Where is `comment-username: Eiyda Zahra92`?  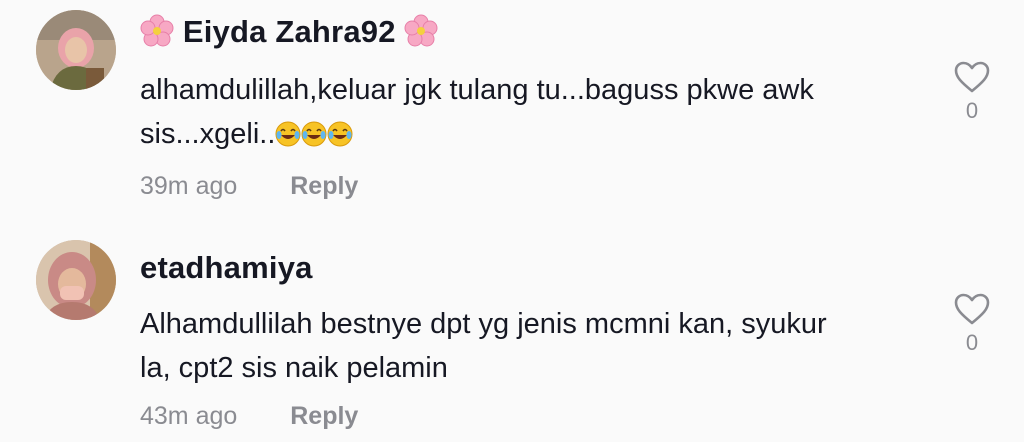
comment-username: Eiyda Zahra92 is located at coordinates (289, 32).